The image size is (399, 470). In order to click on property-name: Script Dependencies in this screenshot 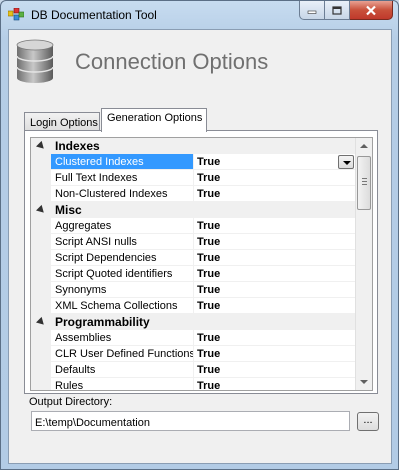, I will do `click(122, 258)`.